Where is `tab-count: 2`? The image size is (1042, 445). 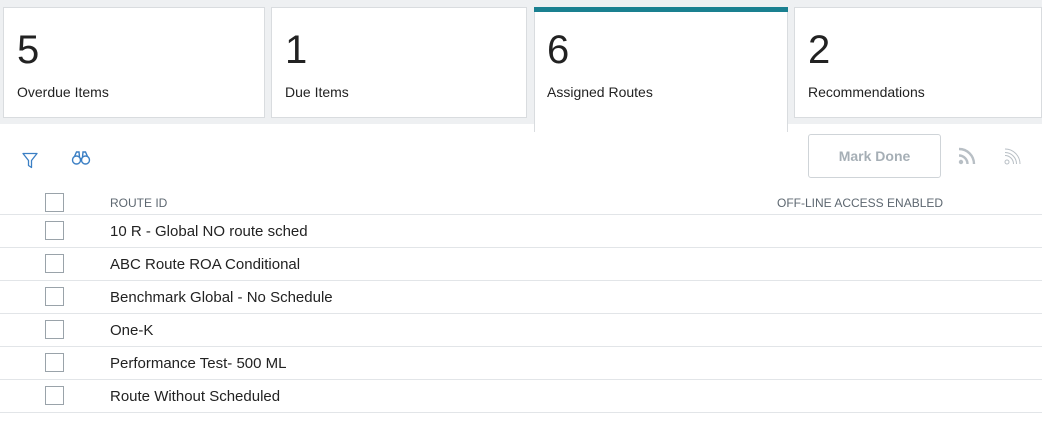
tab-count: 2 is located at coordinates (819, 50).